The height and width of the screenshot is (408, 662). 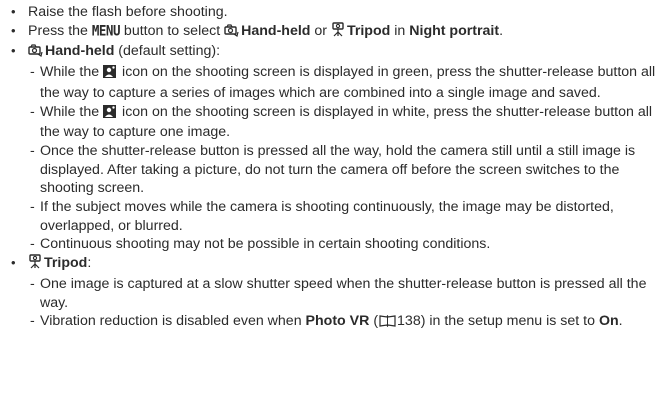 I want to click on bullet-raise-flash: • Raise the flash before shooting., so click(x=333, y=12).